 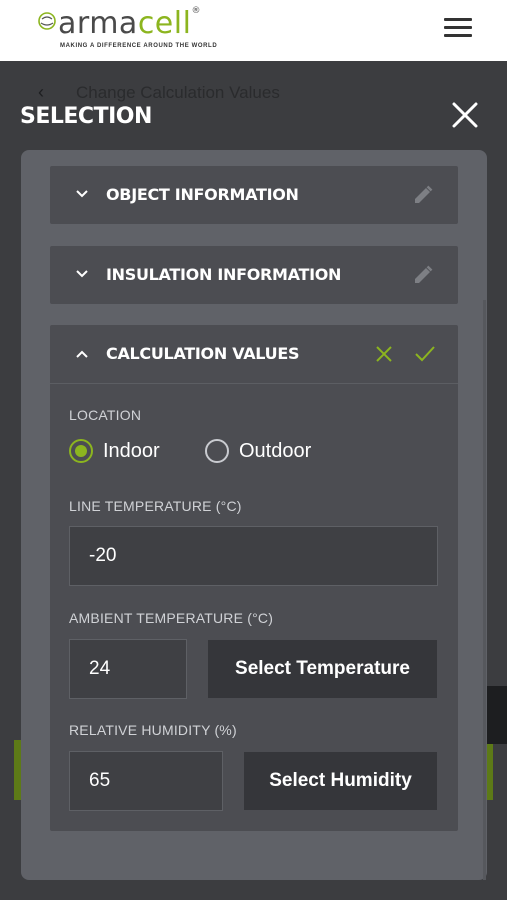 I want to click on background-dark-element, so click(x=497, y=715).